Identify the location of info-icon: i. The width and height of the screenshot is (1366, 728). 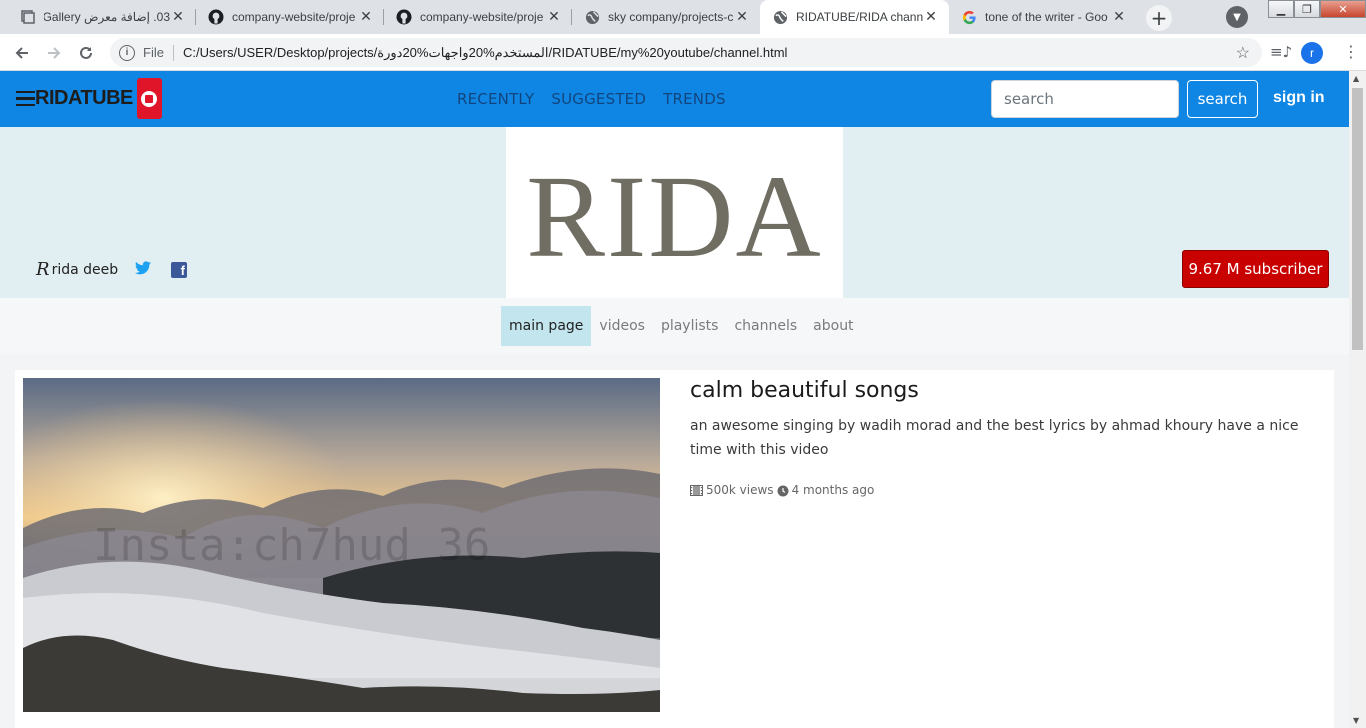
(127, 52).